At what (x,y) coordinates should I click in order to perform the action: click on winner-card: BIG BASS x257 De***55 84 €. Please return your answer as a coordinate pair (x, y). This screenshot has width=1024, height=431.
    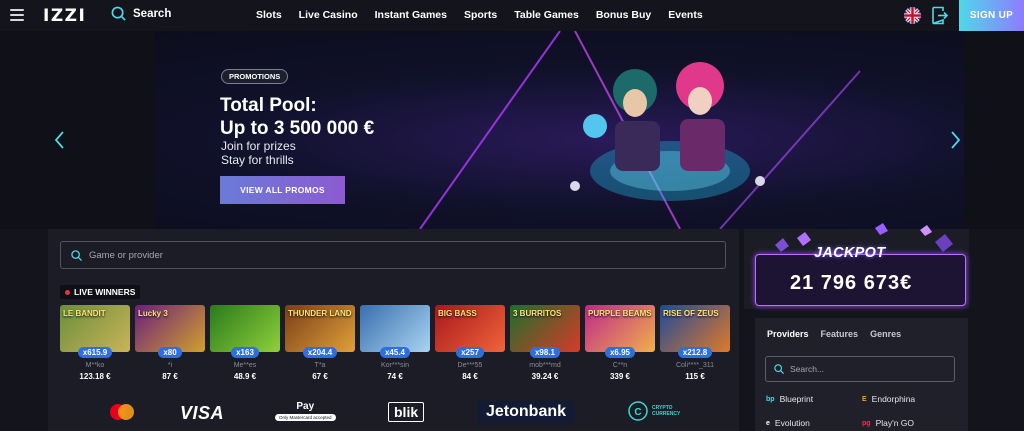
    Looking at the image, I should click on (470, 343).